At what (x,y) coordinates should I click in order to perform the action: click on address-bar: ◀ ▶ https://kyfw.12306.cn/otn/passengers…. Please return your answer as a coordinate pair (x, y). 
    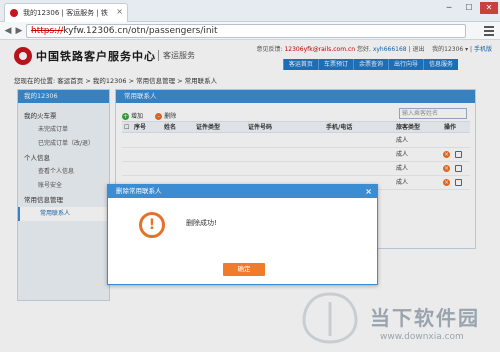
    Looking at the image, I should click on (250, 31).